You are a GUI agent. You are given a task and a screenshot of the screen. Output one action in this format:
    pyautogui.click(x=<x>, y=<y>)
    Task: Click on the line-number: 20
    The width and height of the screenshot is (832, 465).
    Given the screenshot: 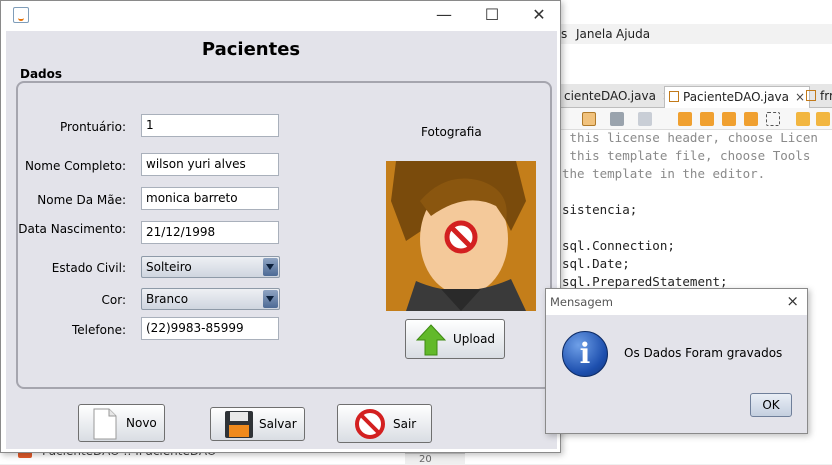 What is the action you would take?
    pyautogui.click(x=425, y=459)
    